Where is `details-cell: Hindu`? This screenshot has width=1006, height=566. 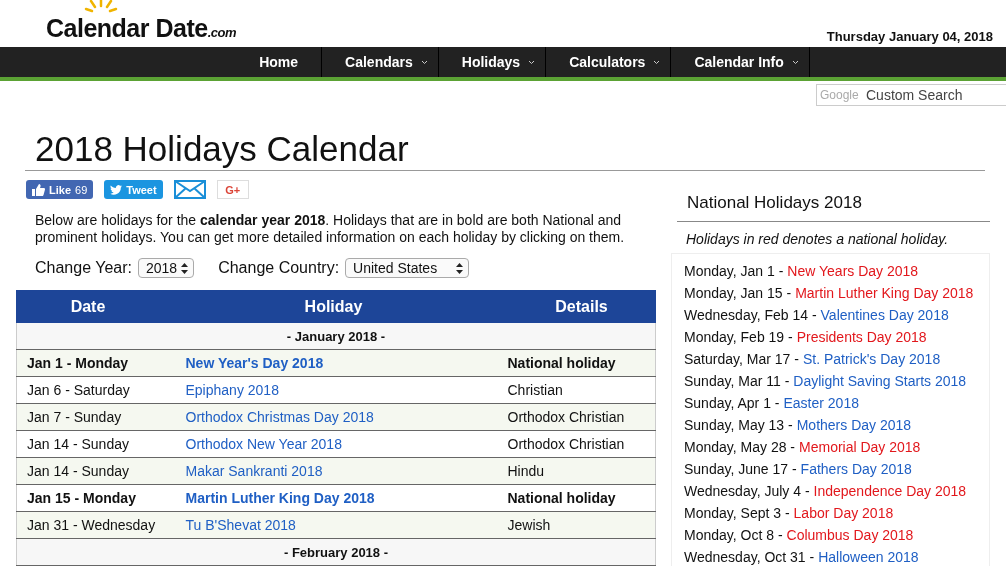 details-cell: Hindu is located at coordinates (581, 471).